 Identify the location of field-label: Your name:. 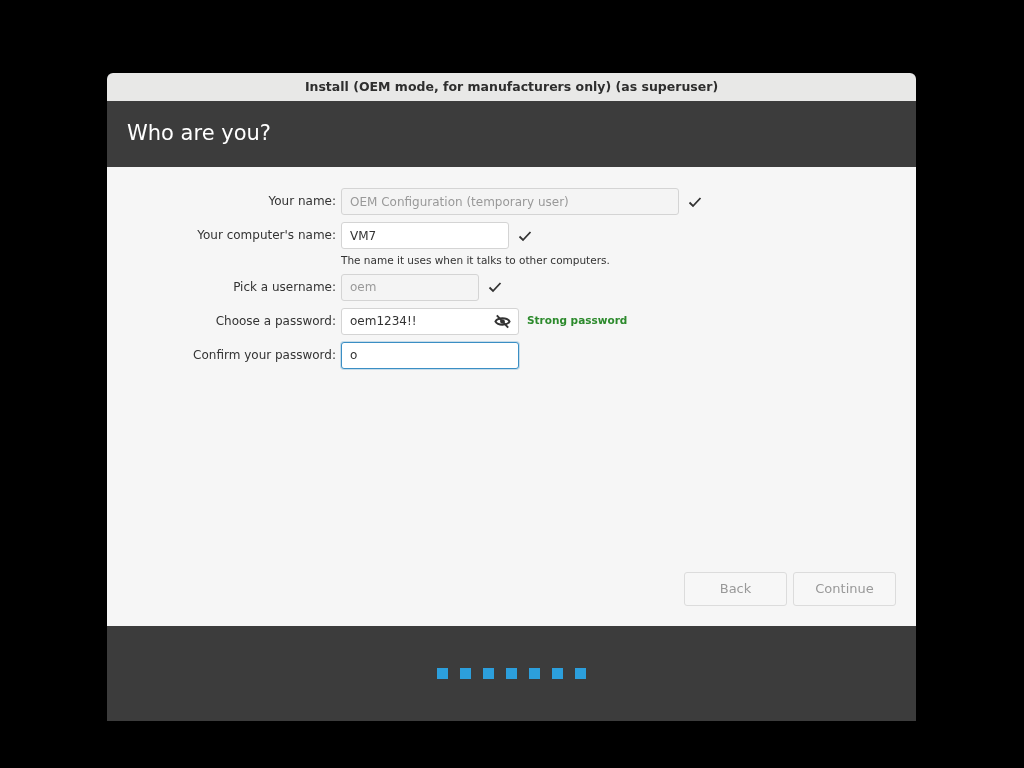
(302, 201).